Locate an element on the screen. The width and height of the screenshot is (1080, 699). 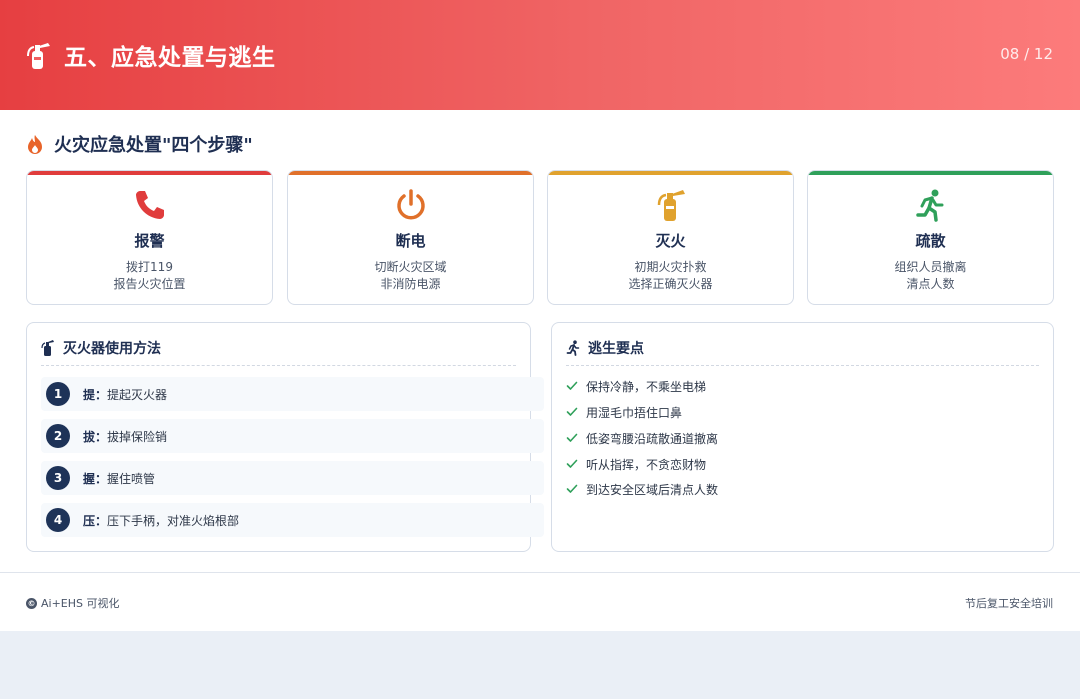
step-line: 组织人员撤离 is located at coordinates (930, 267).